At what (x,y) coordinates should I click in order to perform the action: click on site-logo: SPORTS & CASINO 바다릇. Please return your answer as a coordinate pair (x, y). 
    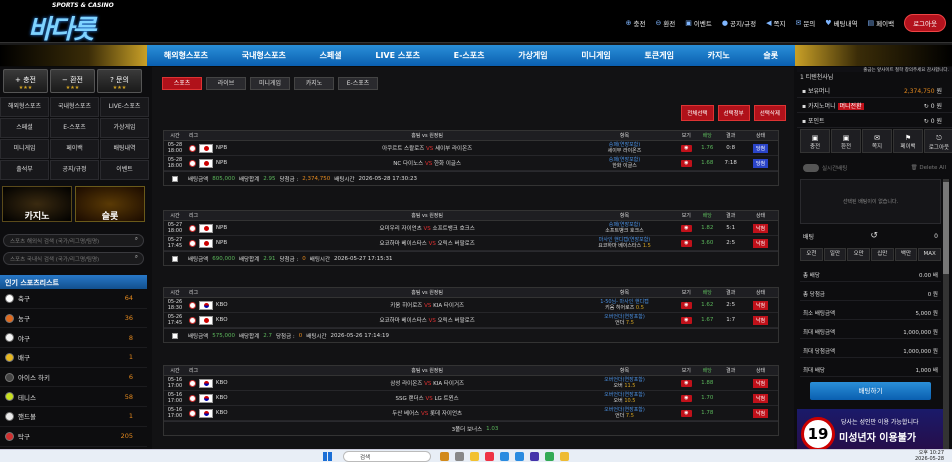
    Looking at the image, I should click on (72, 23).